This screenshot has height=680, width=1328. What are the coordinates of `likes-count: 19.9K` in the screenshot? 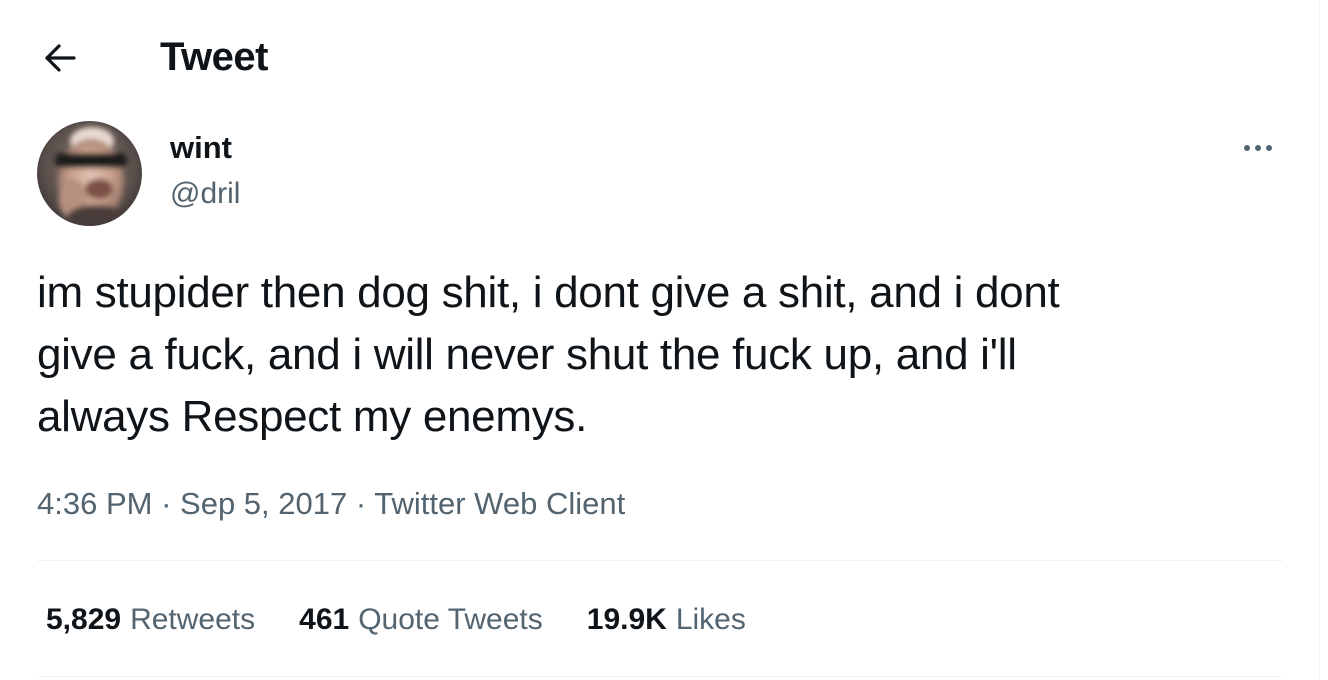 It's located at (626, 619).